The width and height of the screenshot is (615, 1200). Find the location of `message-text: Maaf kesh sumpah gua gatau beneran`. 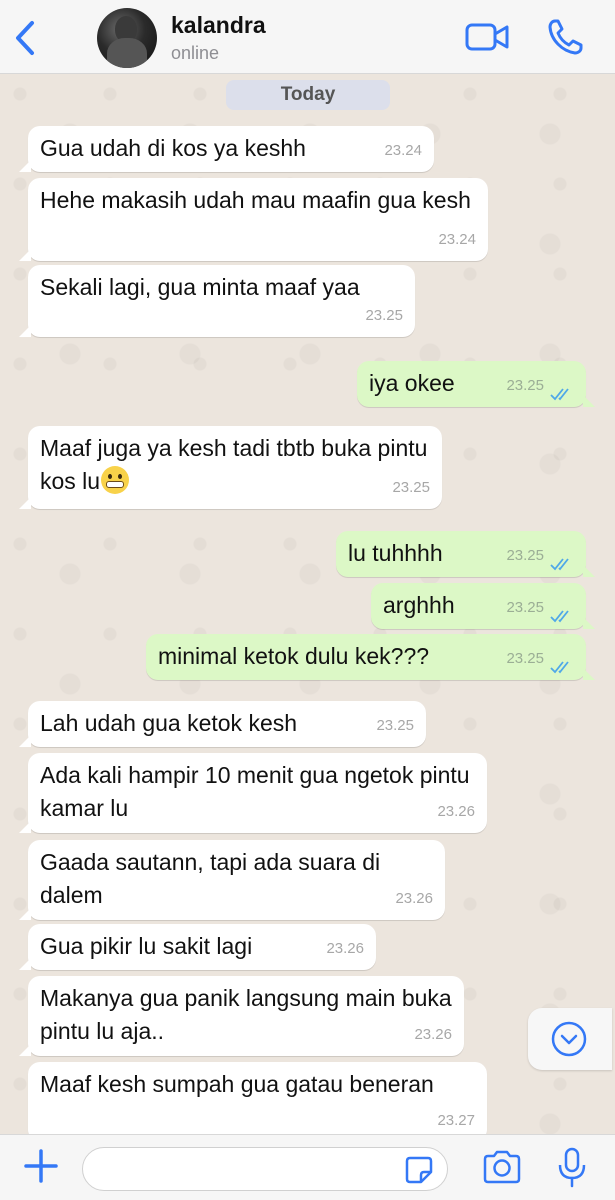

message-text: Maaf kesh sumpah gua gatau beneran is located at coordinates (237, 1084).